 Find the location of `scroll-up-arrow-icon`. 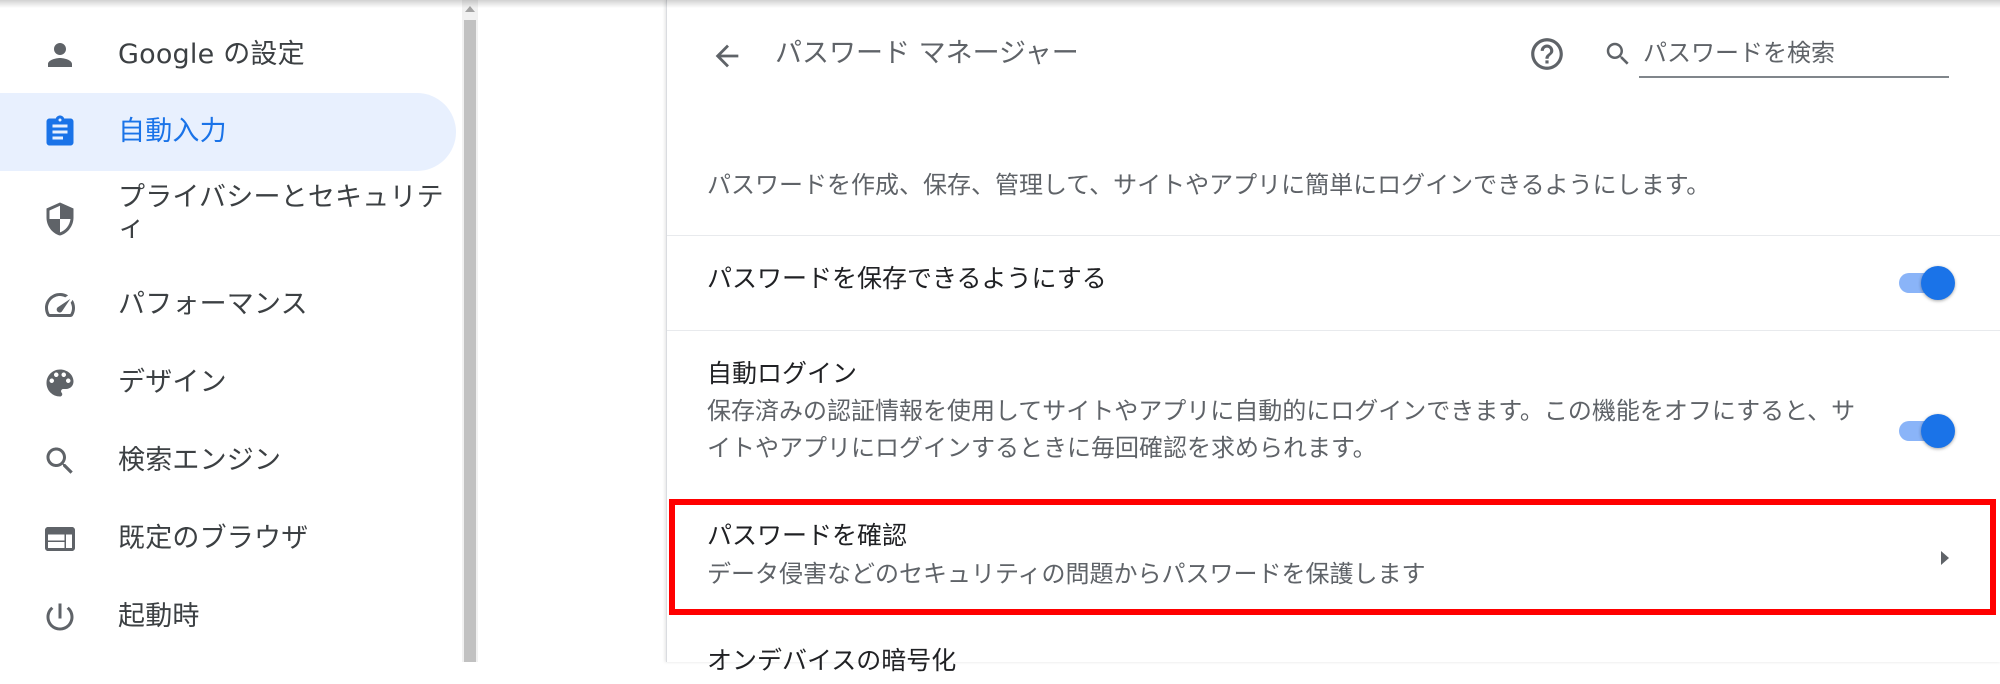

scroll-up-arrow-icon is located at coordinates (470, 9).